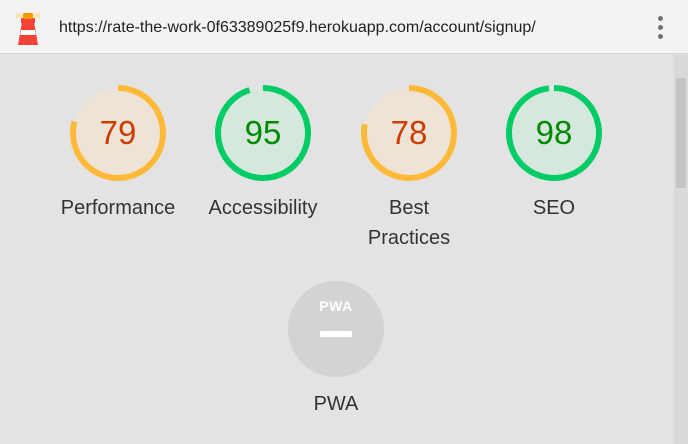 The width and height of the screenshot is (688, 444). What do you see at coordinates (554, 132) in the screenshot?
I see `gauge-score: 98` at bounding box center [554, 132].